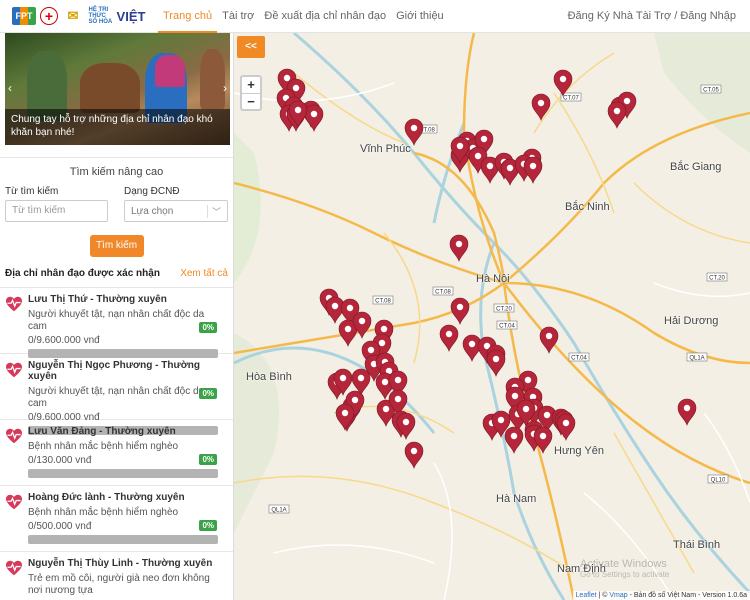 The height and width of the screenshot is (600, 750). Describe the element at coordinates (618, 595) in the screenshot. I see `vmap-link: Vmap` at that location.